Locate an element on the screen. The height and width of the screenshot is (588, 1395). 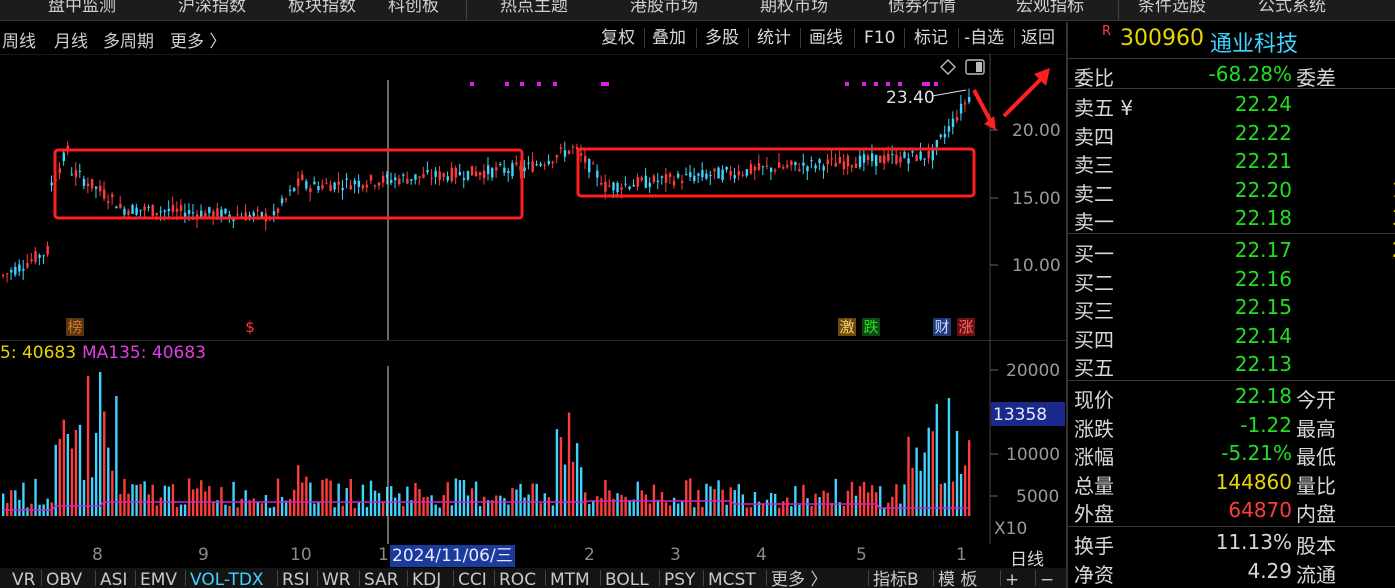
indicator-tab: RSI is located at coordinates (296, 578).